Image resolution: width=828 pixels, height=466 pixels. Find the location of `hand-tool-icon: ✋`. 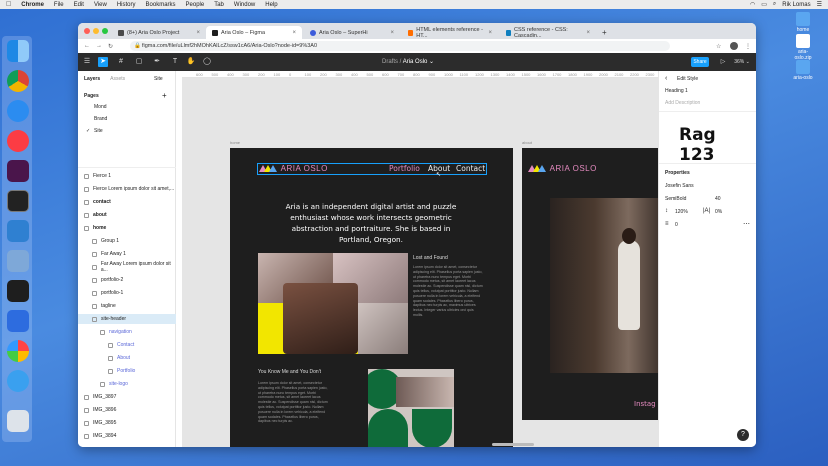

hand-tool-icon: ✋ is located at coordinates (191, 62).